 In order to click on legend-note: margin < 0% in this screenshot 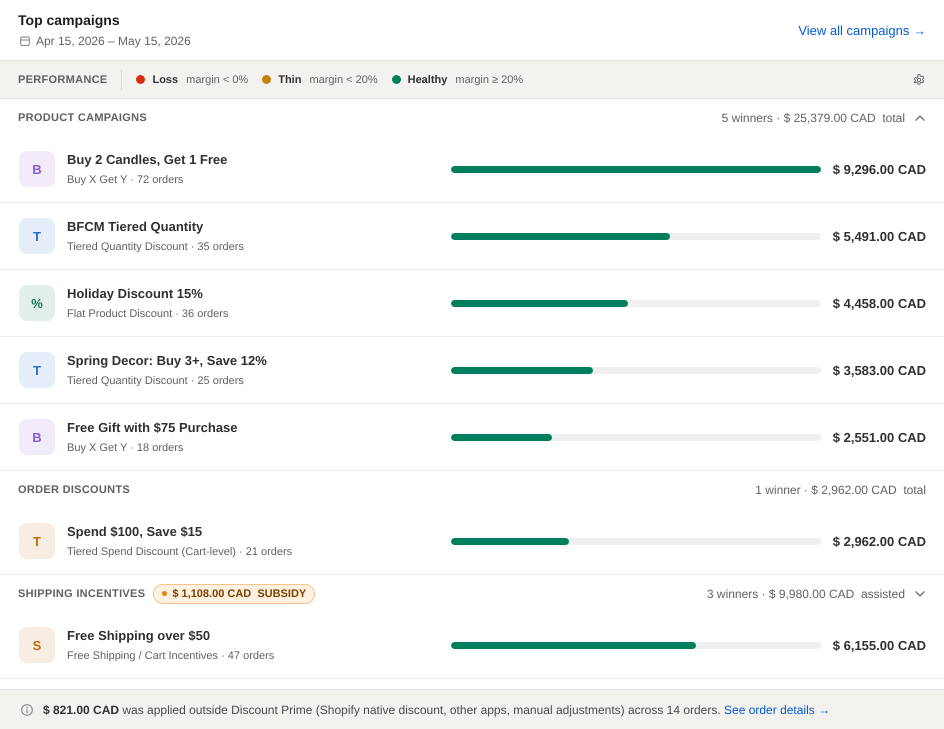, I will do `click(217, 80)`.